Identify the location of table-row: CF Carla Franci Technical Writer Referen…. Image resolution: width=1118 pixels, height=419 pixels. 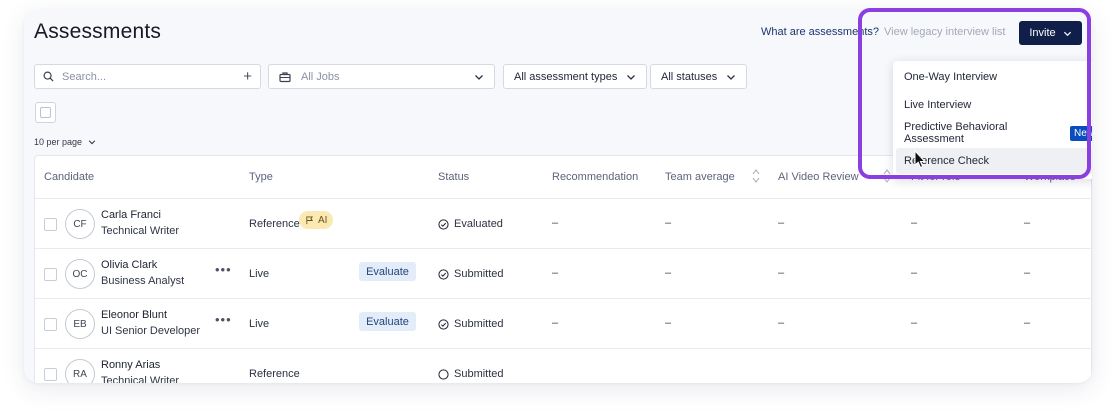
(563, 223).